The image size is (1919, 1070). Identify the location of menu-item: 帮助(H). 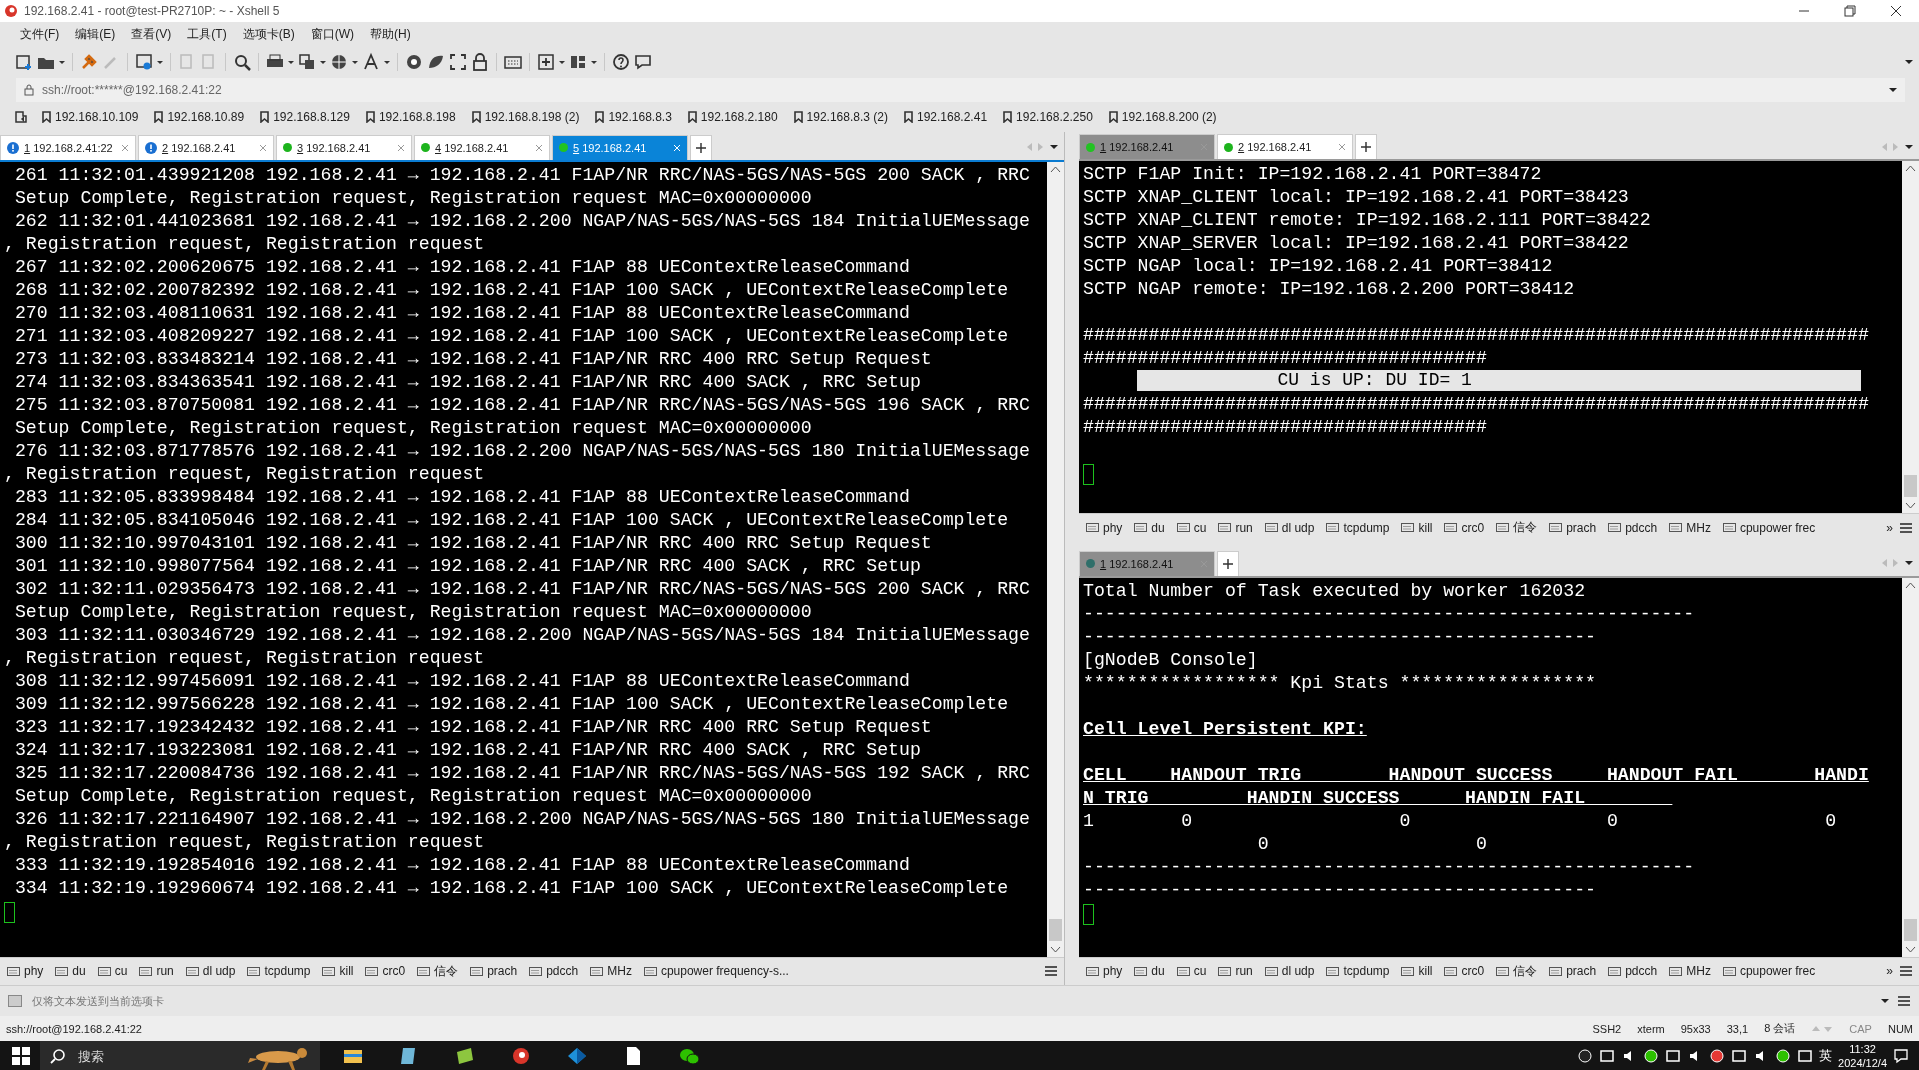
(390, 34).